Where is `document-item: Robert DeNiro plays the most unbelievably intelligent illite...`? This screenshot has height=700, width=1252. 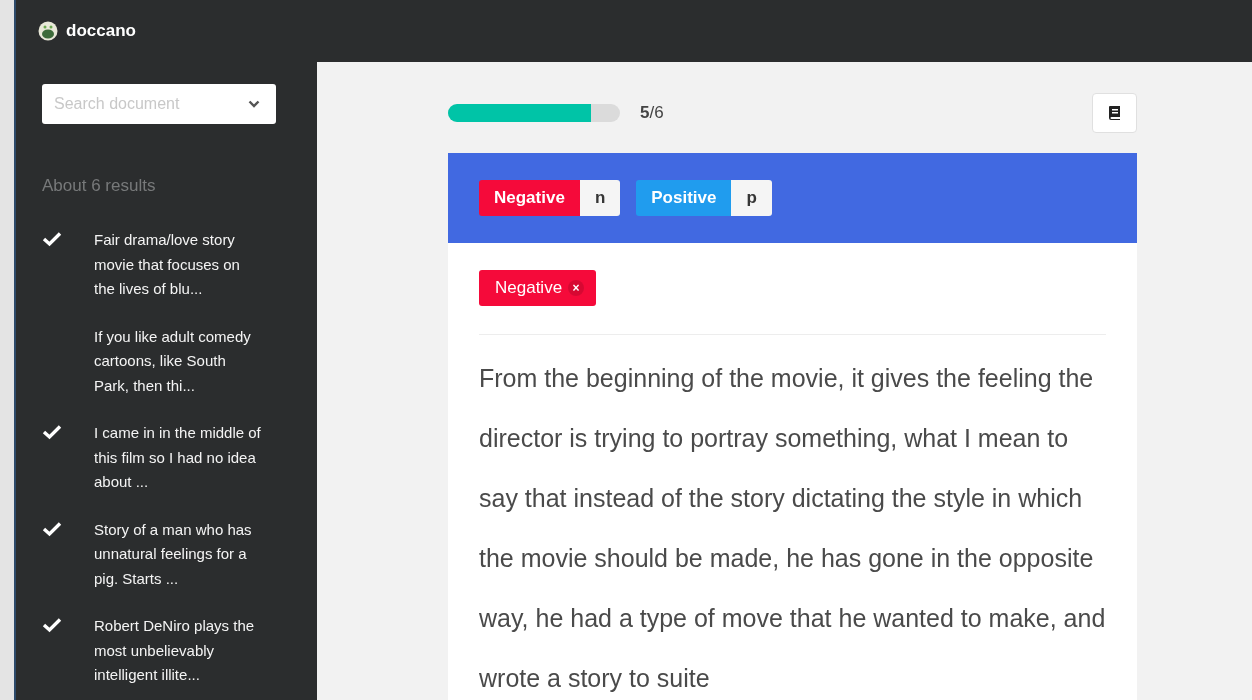
document-item: Robert DeNiro plays the most unbelievably intelligent illite... is located at coordinates (178, 651).